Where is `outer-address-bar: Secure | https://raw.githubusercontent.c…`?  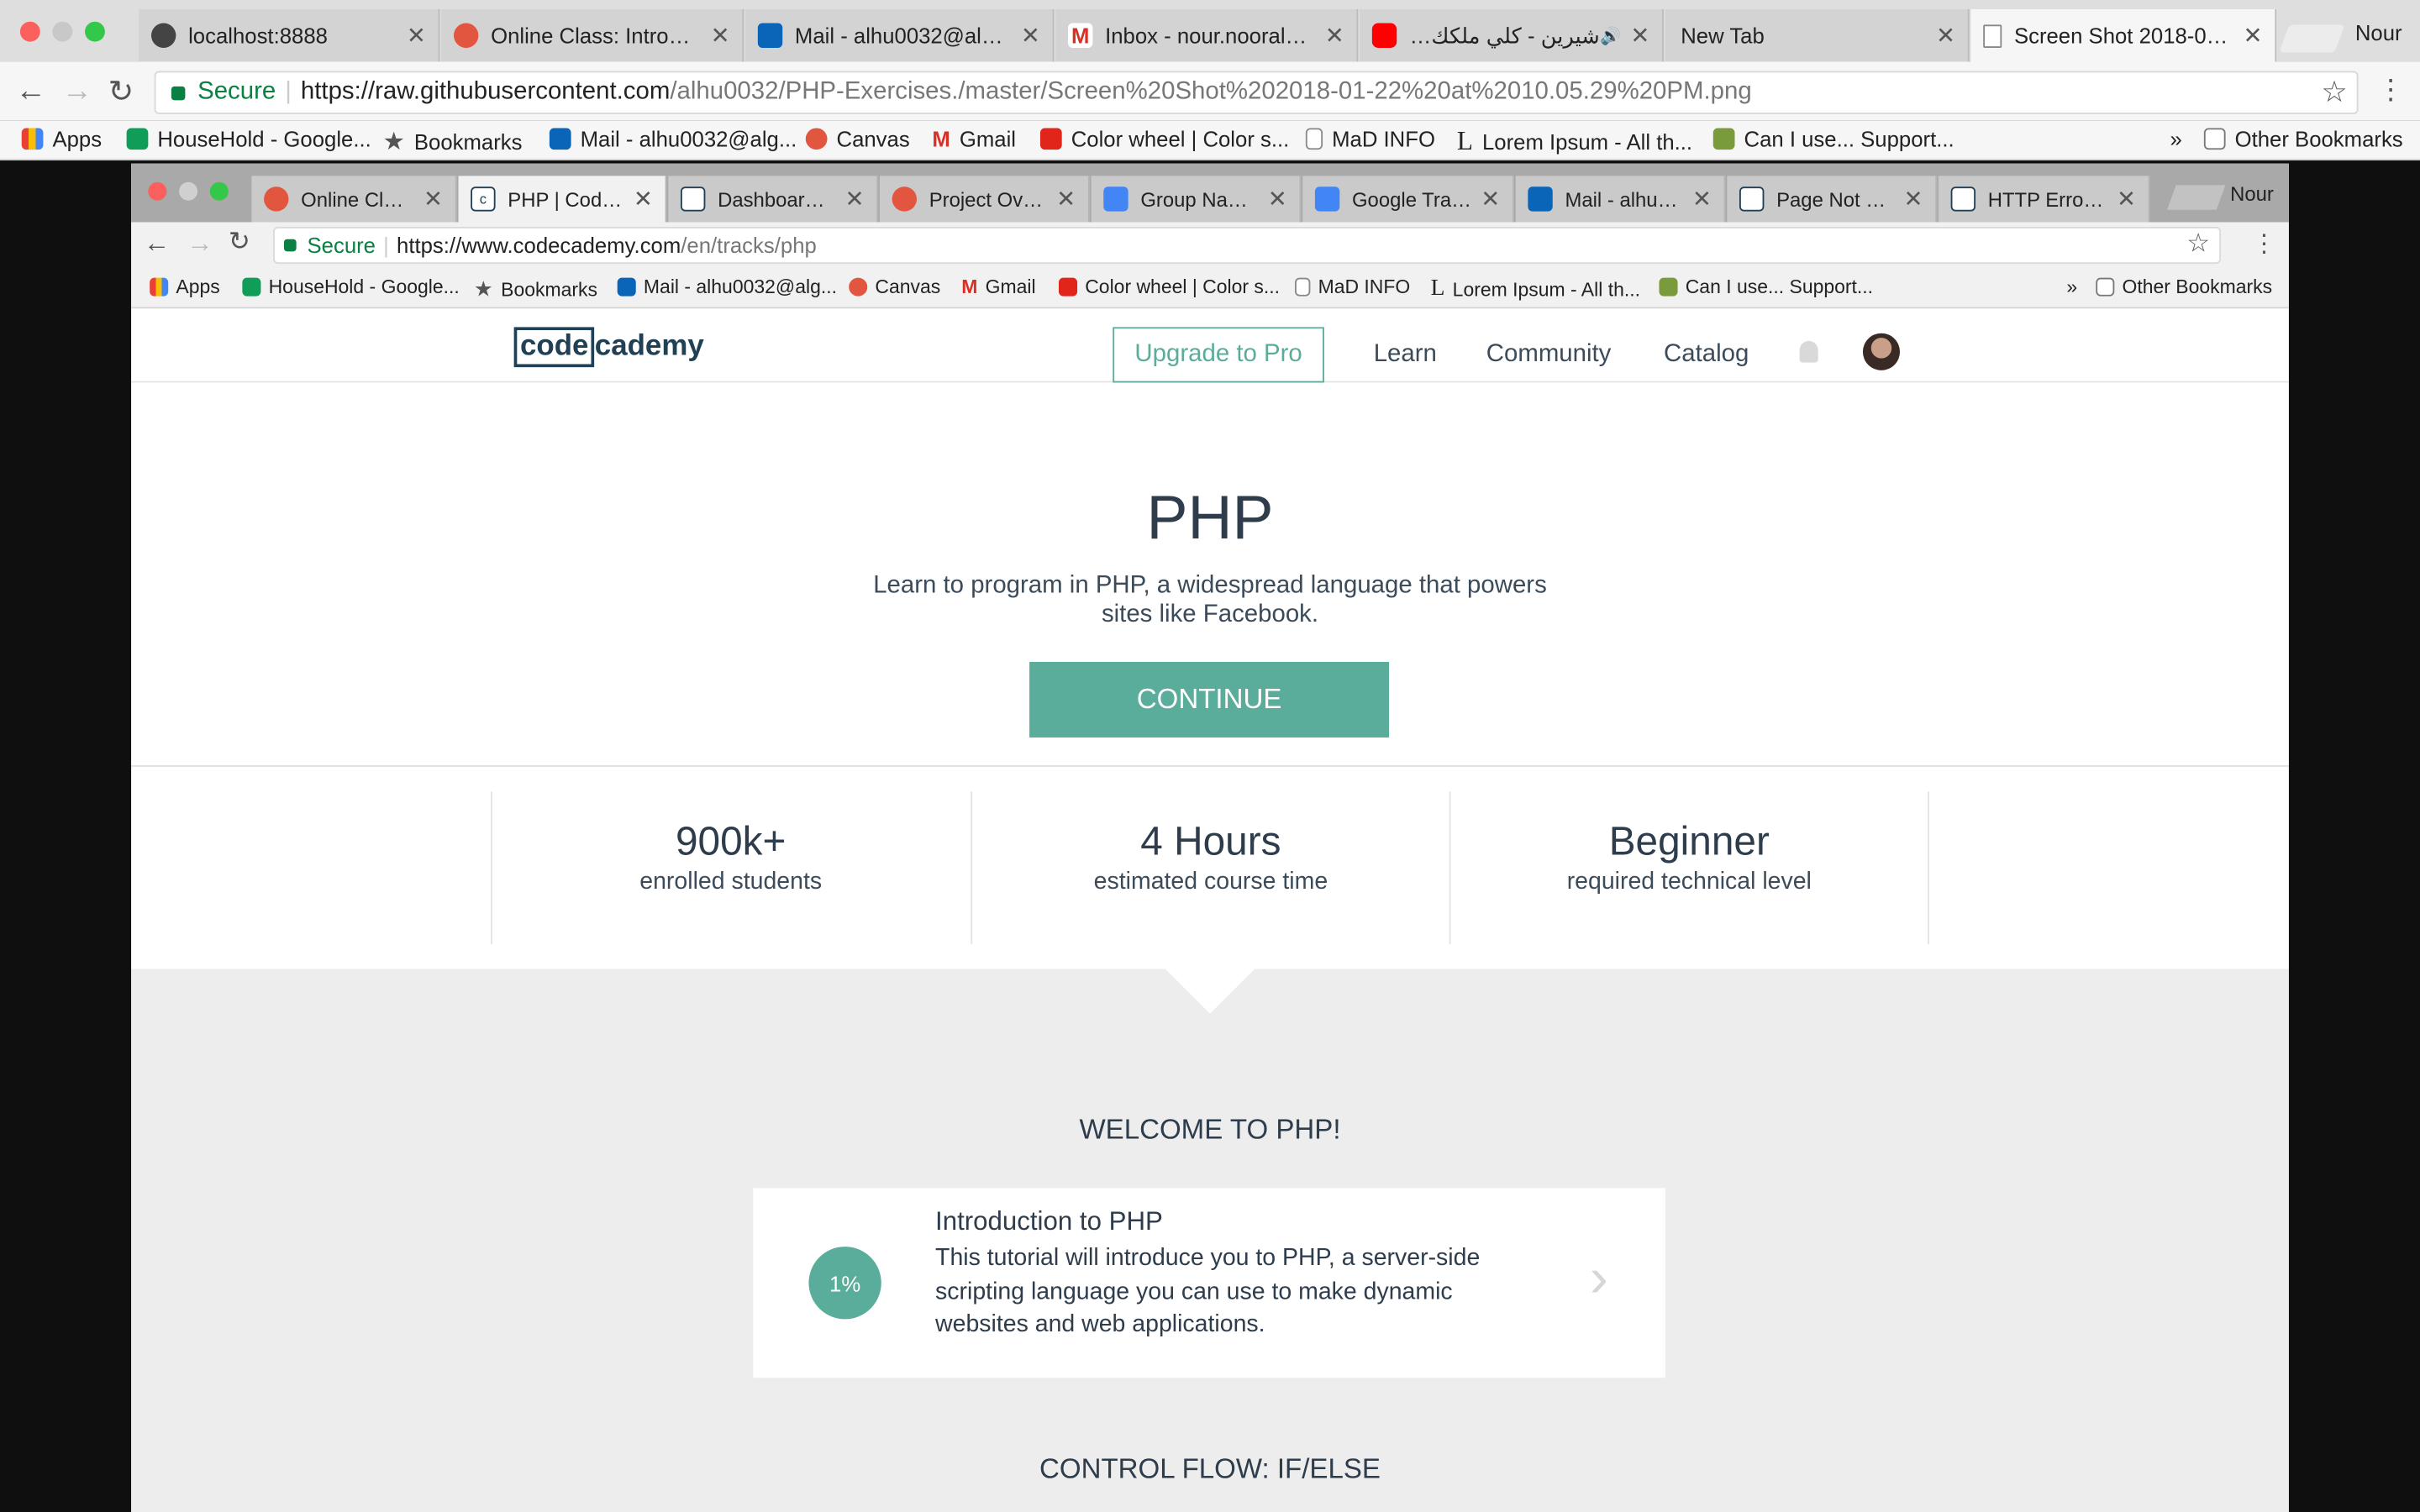
outer-address-bar: Secure | https://raw.githubusercontent.c… is located at coordinates (1256, 92).